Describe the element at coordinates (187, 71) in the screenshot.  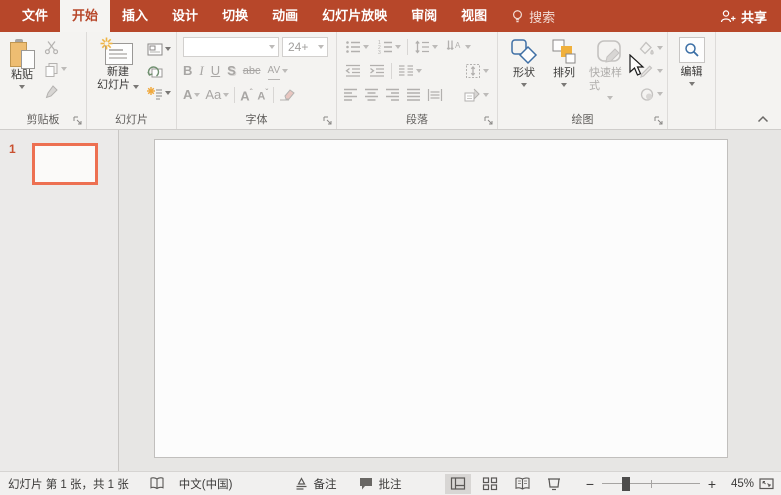
I see `bold-button: B` at that location.